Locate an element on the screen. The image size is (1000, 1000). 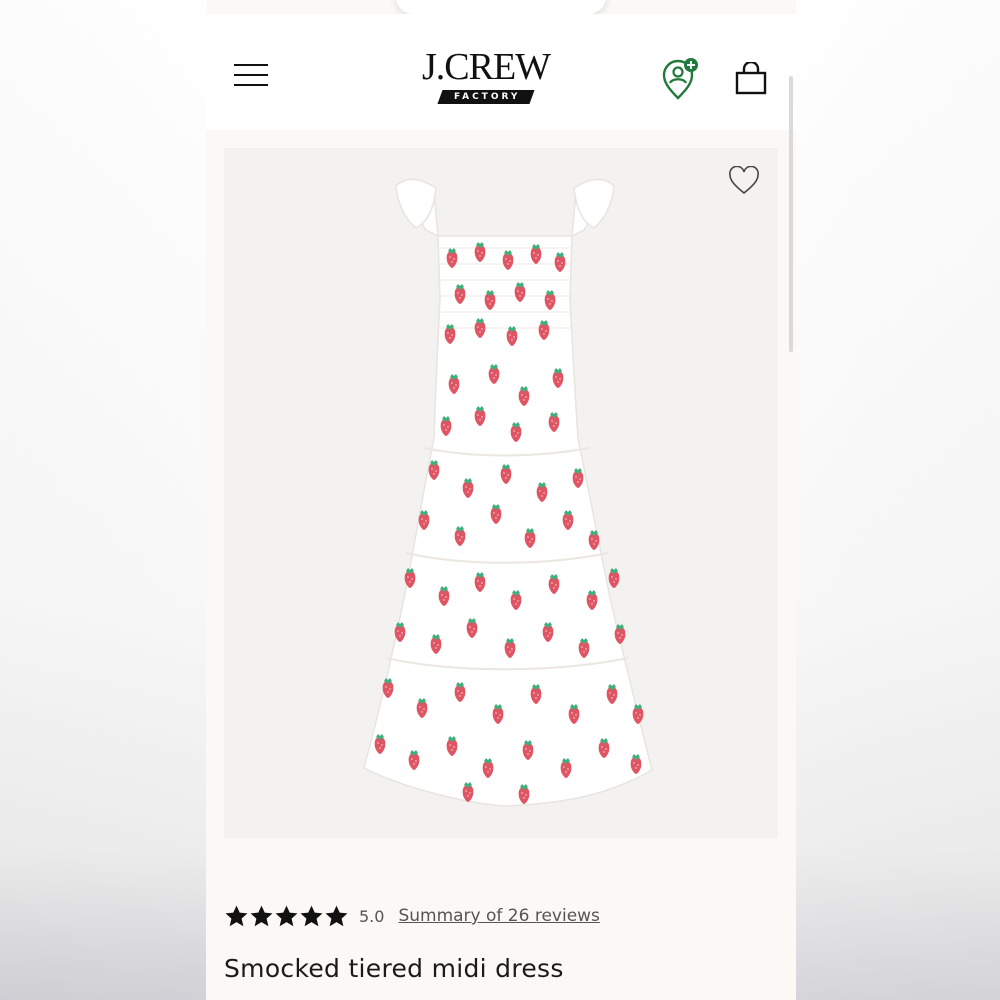
rating-value: 5.0 is located at coordinates (372, 916).